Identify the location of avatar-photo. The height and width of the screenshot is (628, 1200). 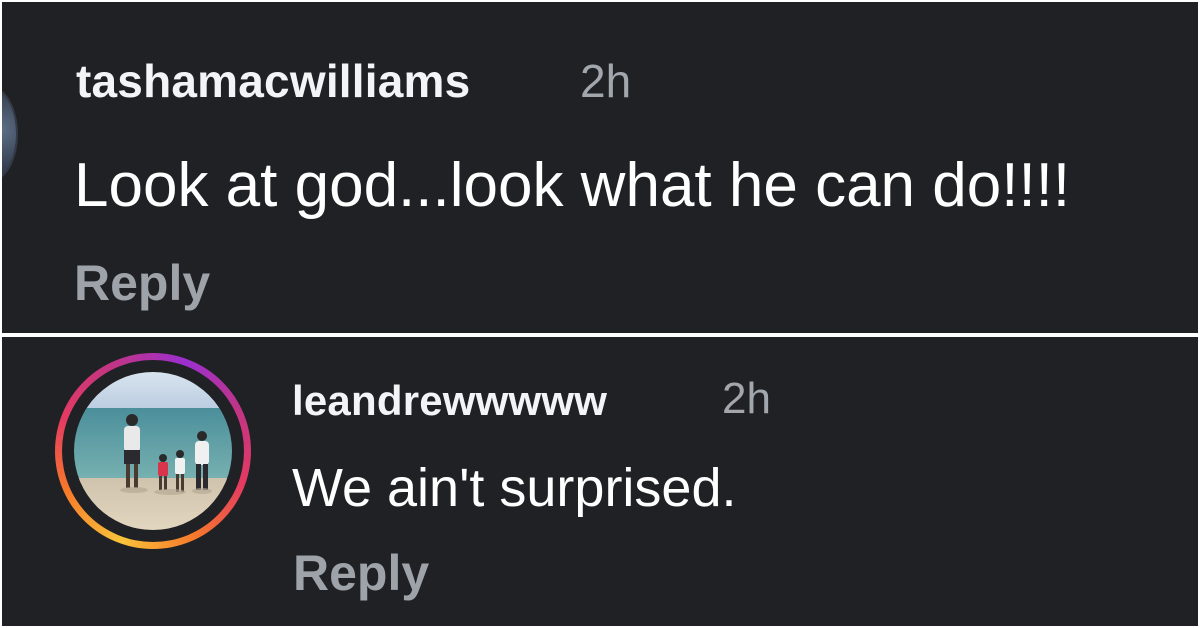
(153, 451).